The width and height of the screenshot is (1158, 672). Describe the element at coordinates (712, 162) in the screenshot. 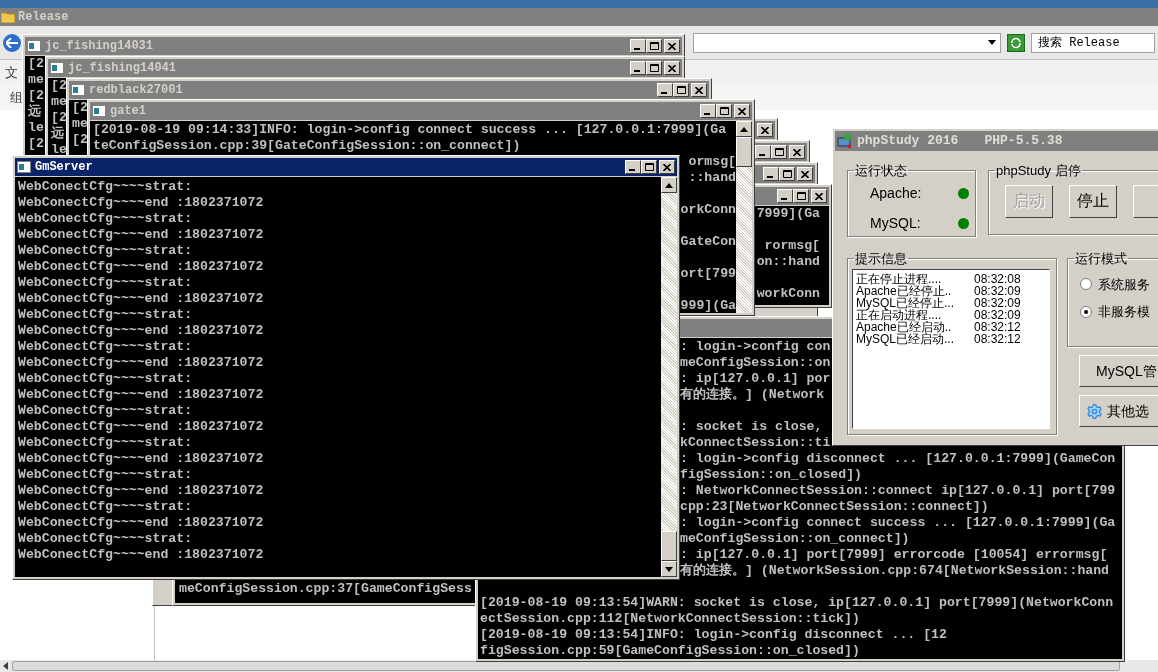

I see `console-line: ormsg[` at that location.